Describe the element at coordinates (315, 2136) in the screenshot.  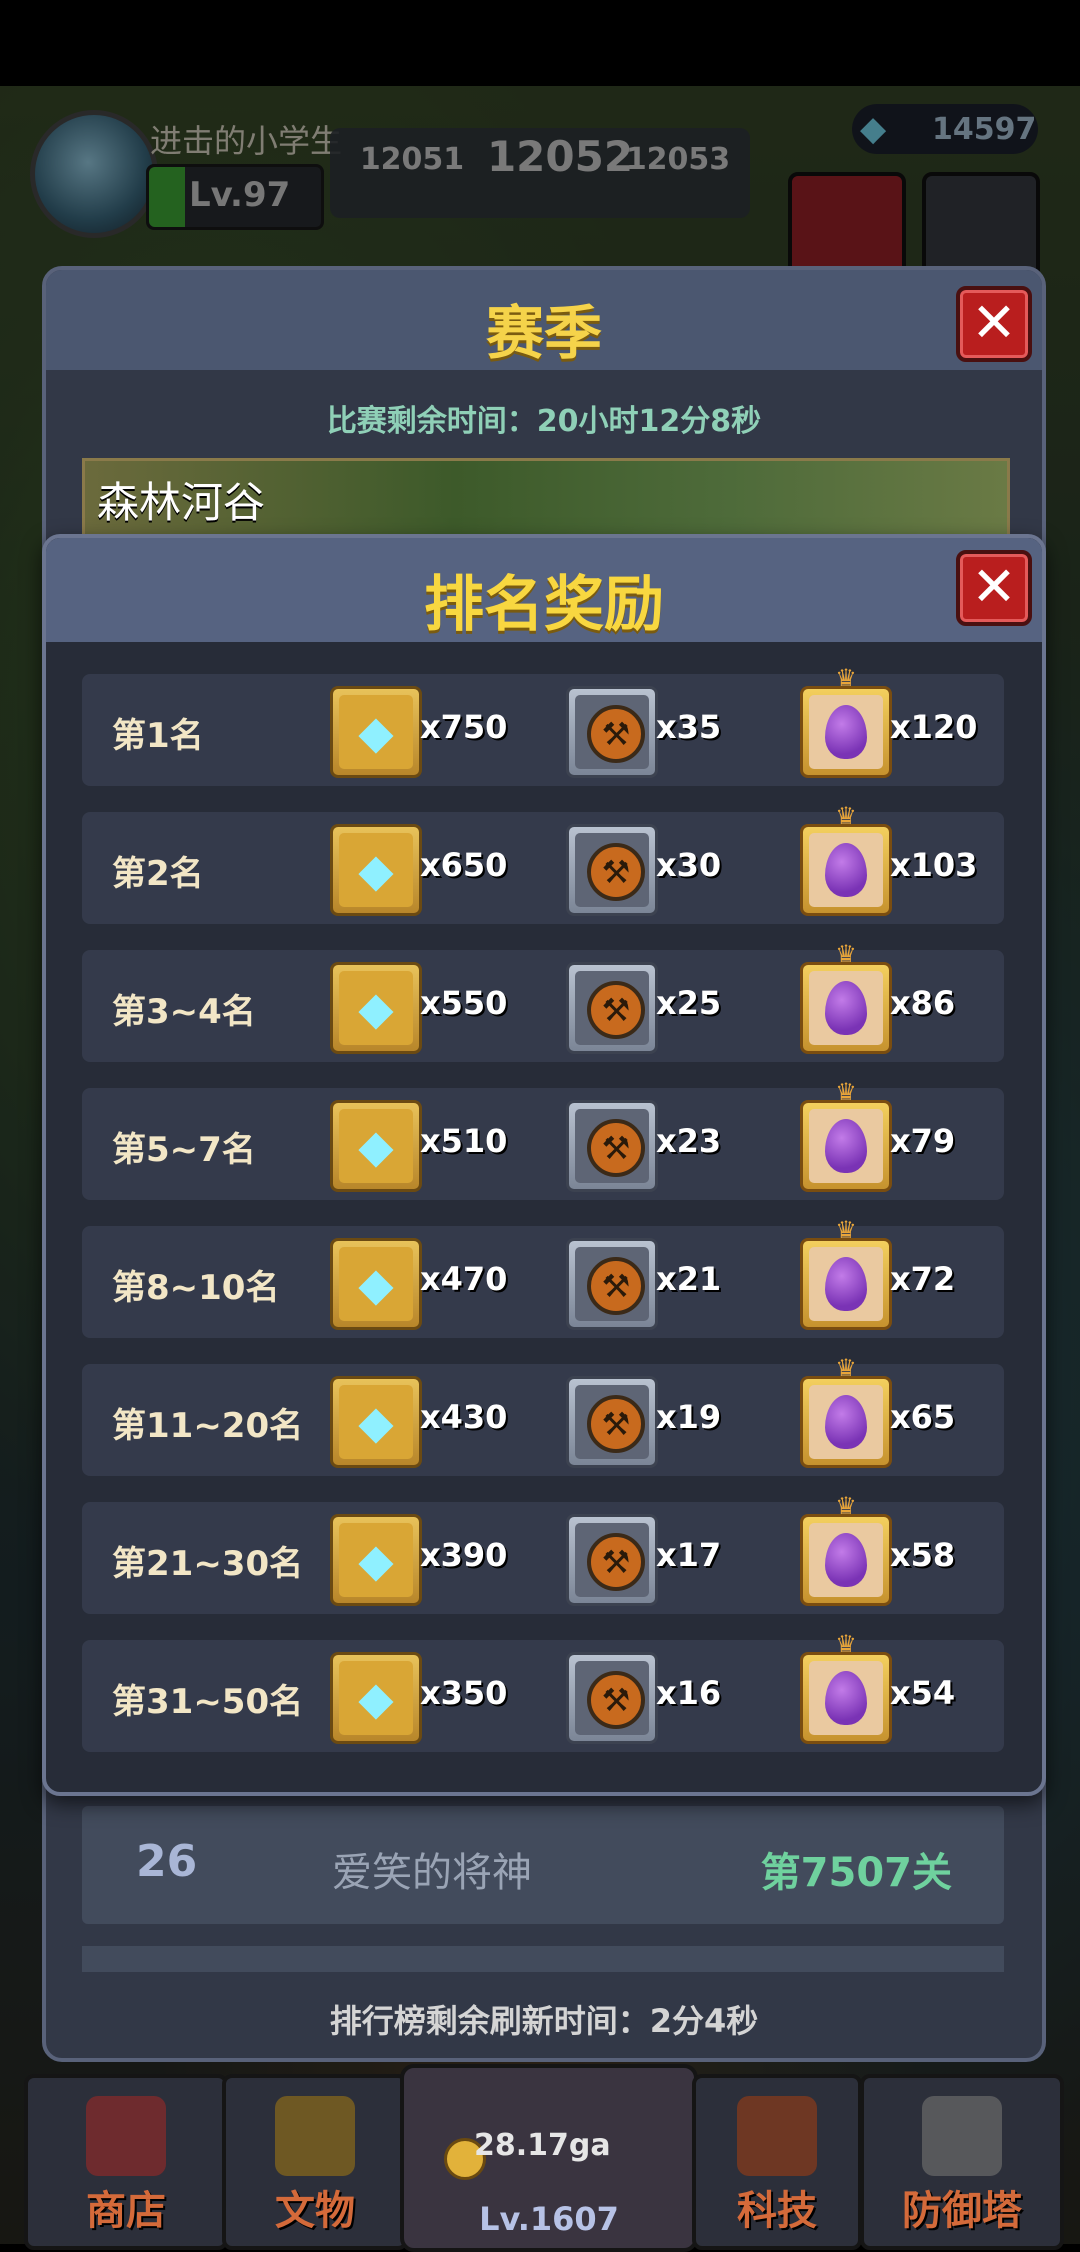
I see `relic-icon` at that location.